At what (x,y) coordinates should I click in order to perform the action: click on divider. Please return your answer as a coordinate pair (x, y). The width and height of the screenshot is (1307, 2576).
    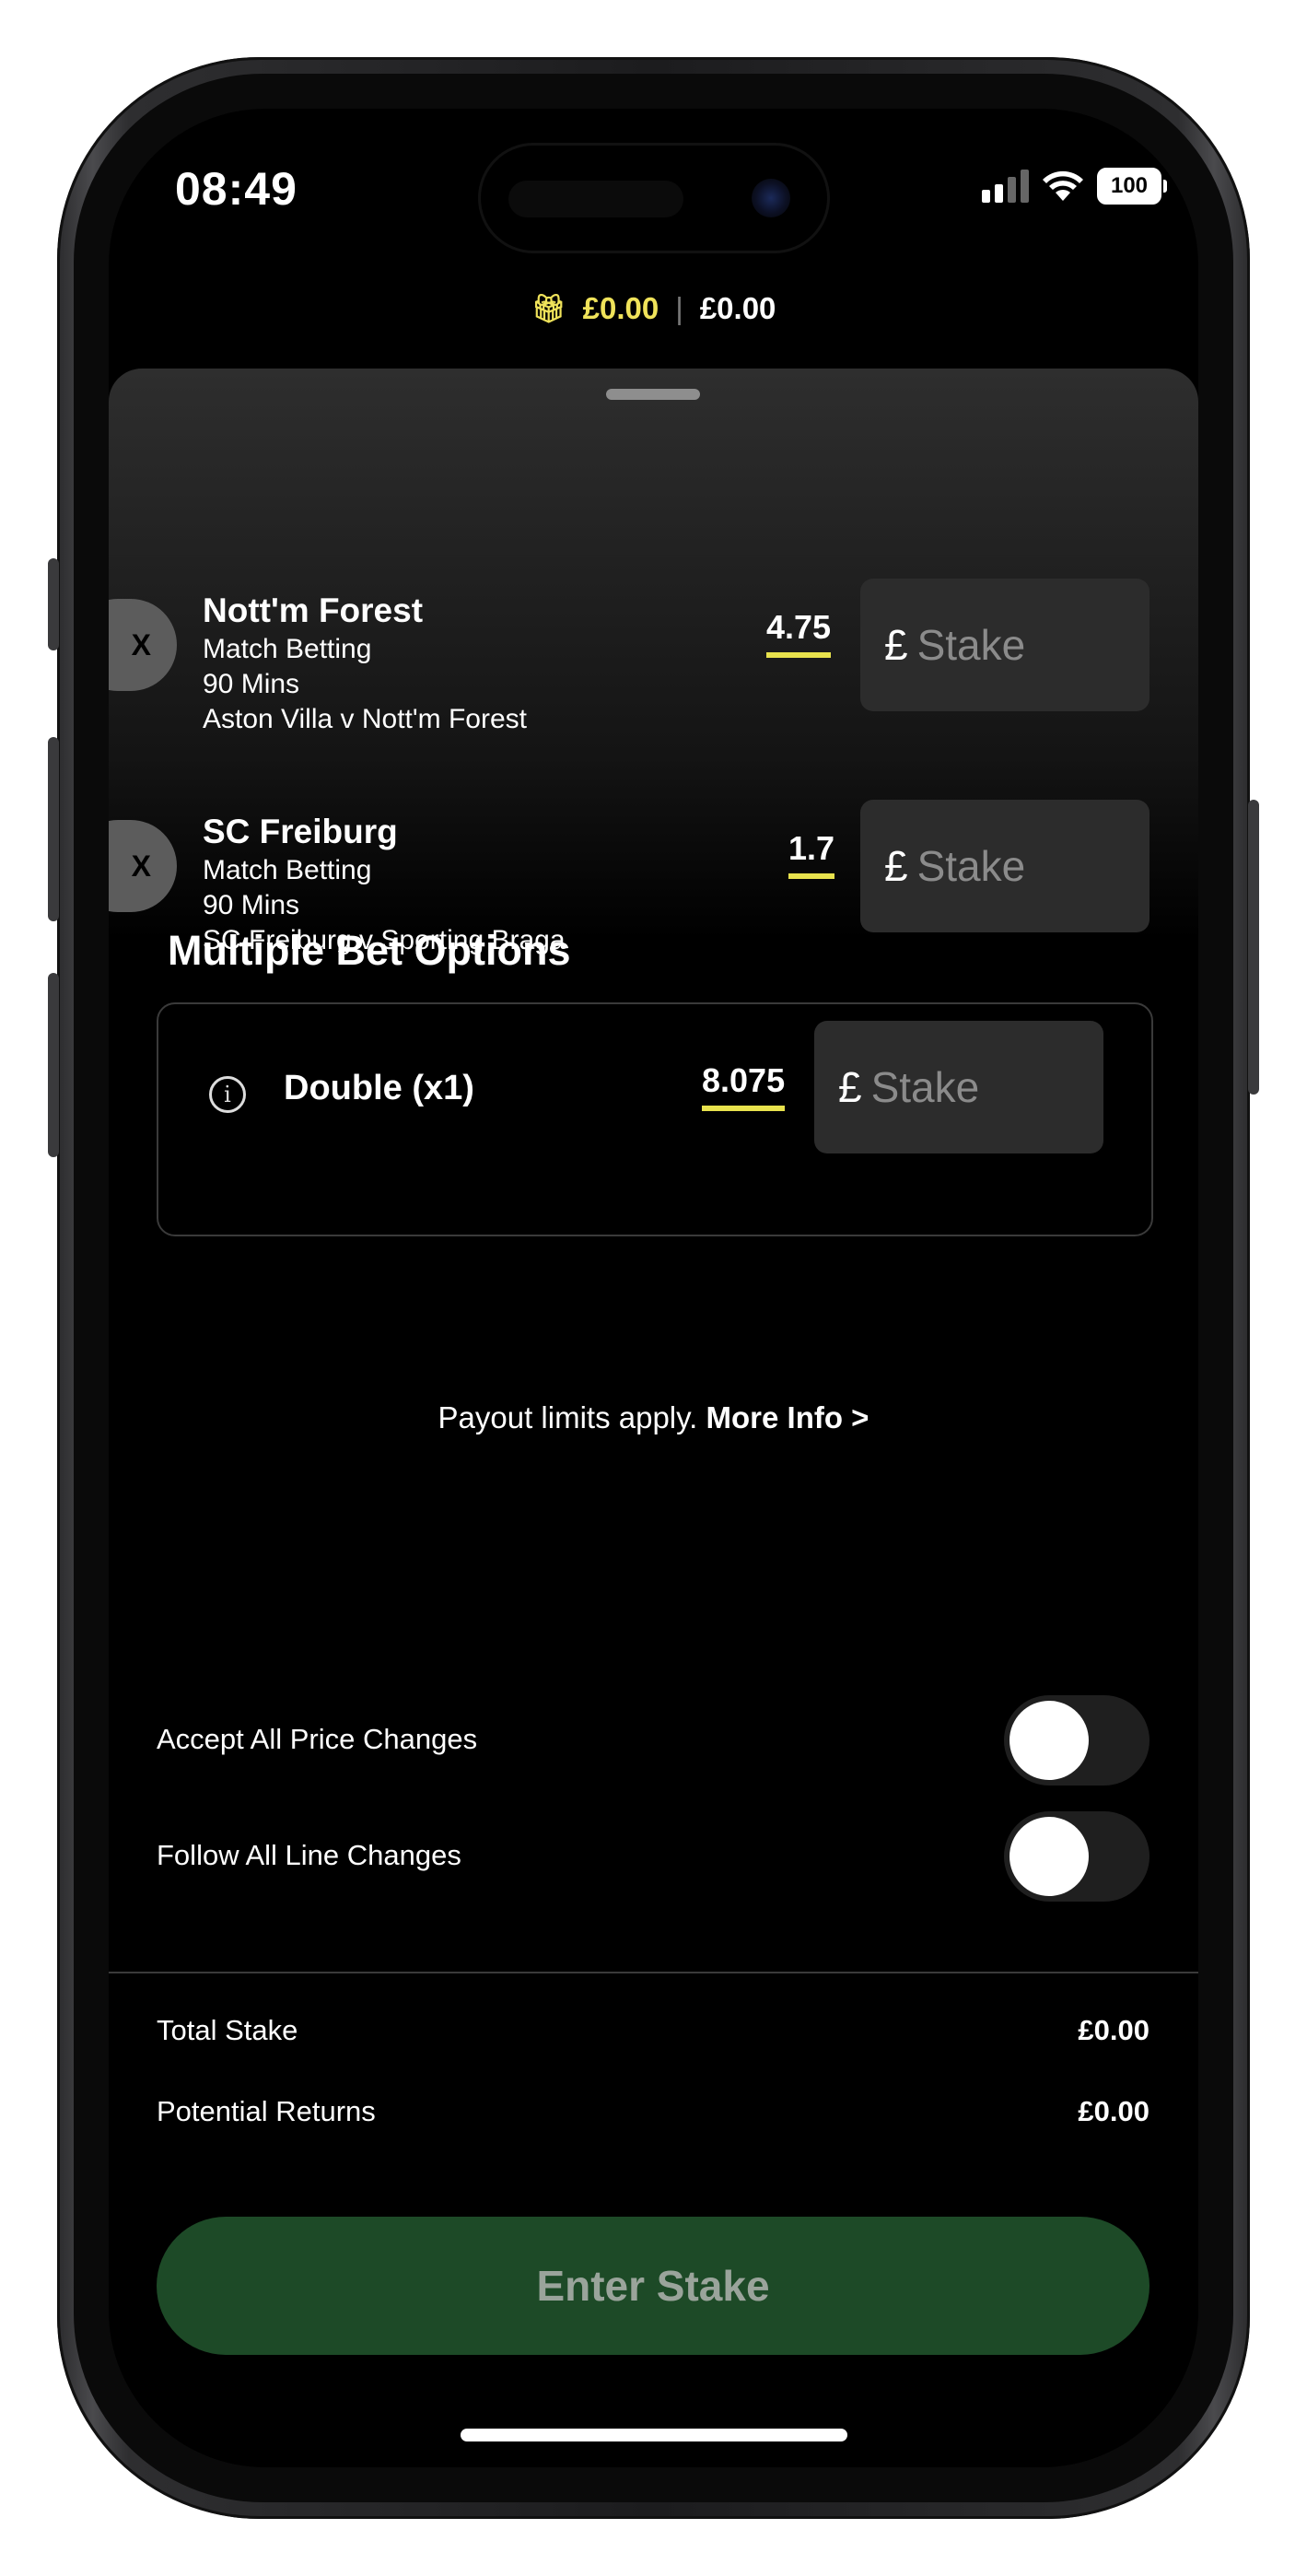
    Looking at the image, I should click on (653, 1972).